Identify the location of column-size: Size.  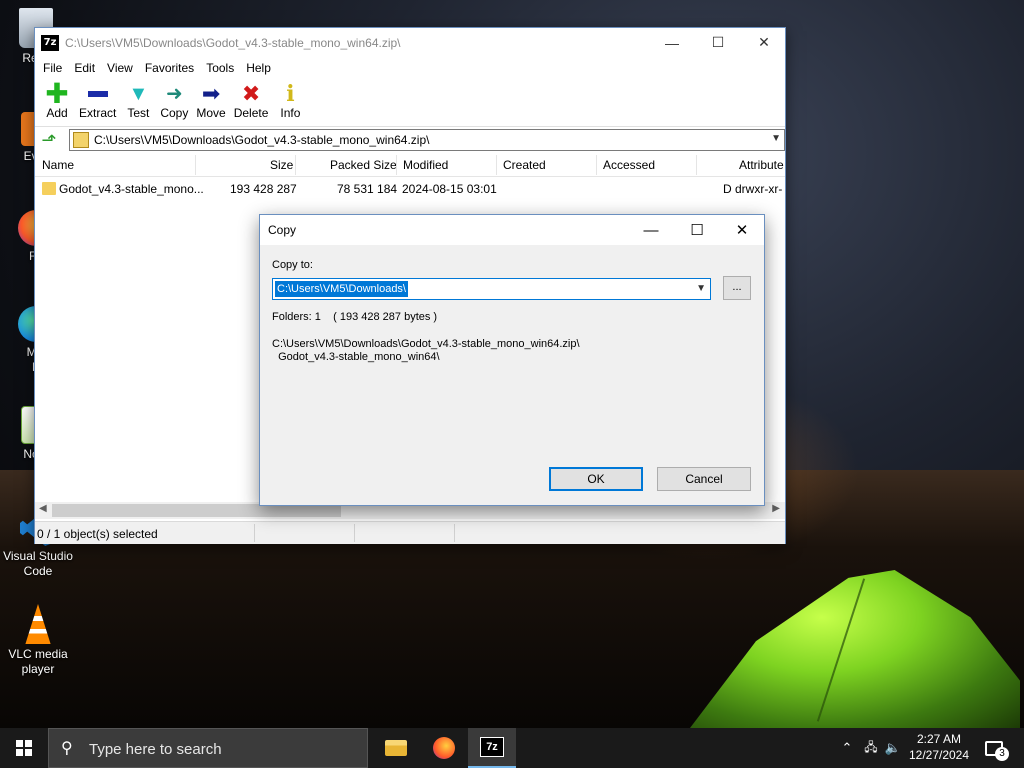
(281, 165).